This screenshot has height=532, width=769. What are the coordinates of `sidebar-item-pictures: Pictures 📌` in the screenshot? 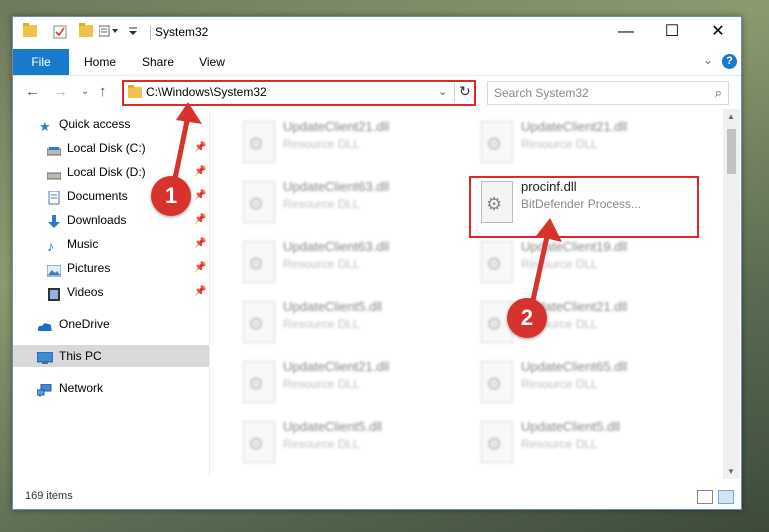 It's located at (111, 268).